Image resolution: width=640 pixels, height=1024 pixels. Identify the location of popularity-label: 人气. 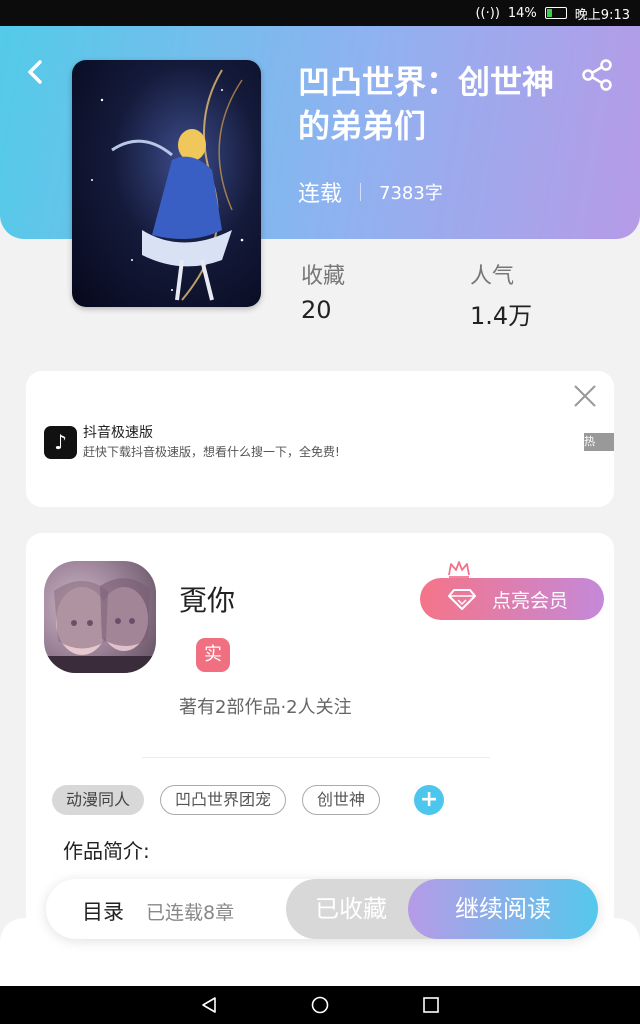
(492, 276).